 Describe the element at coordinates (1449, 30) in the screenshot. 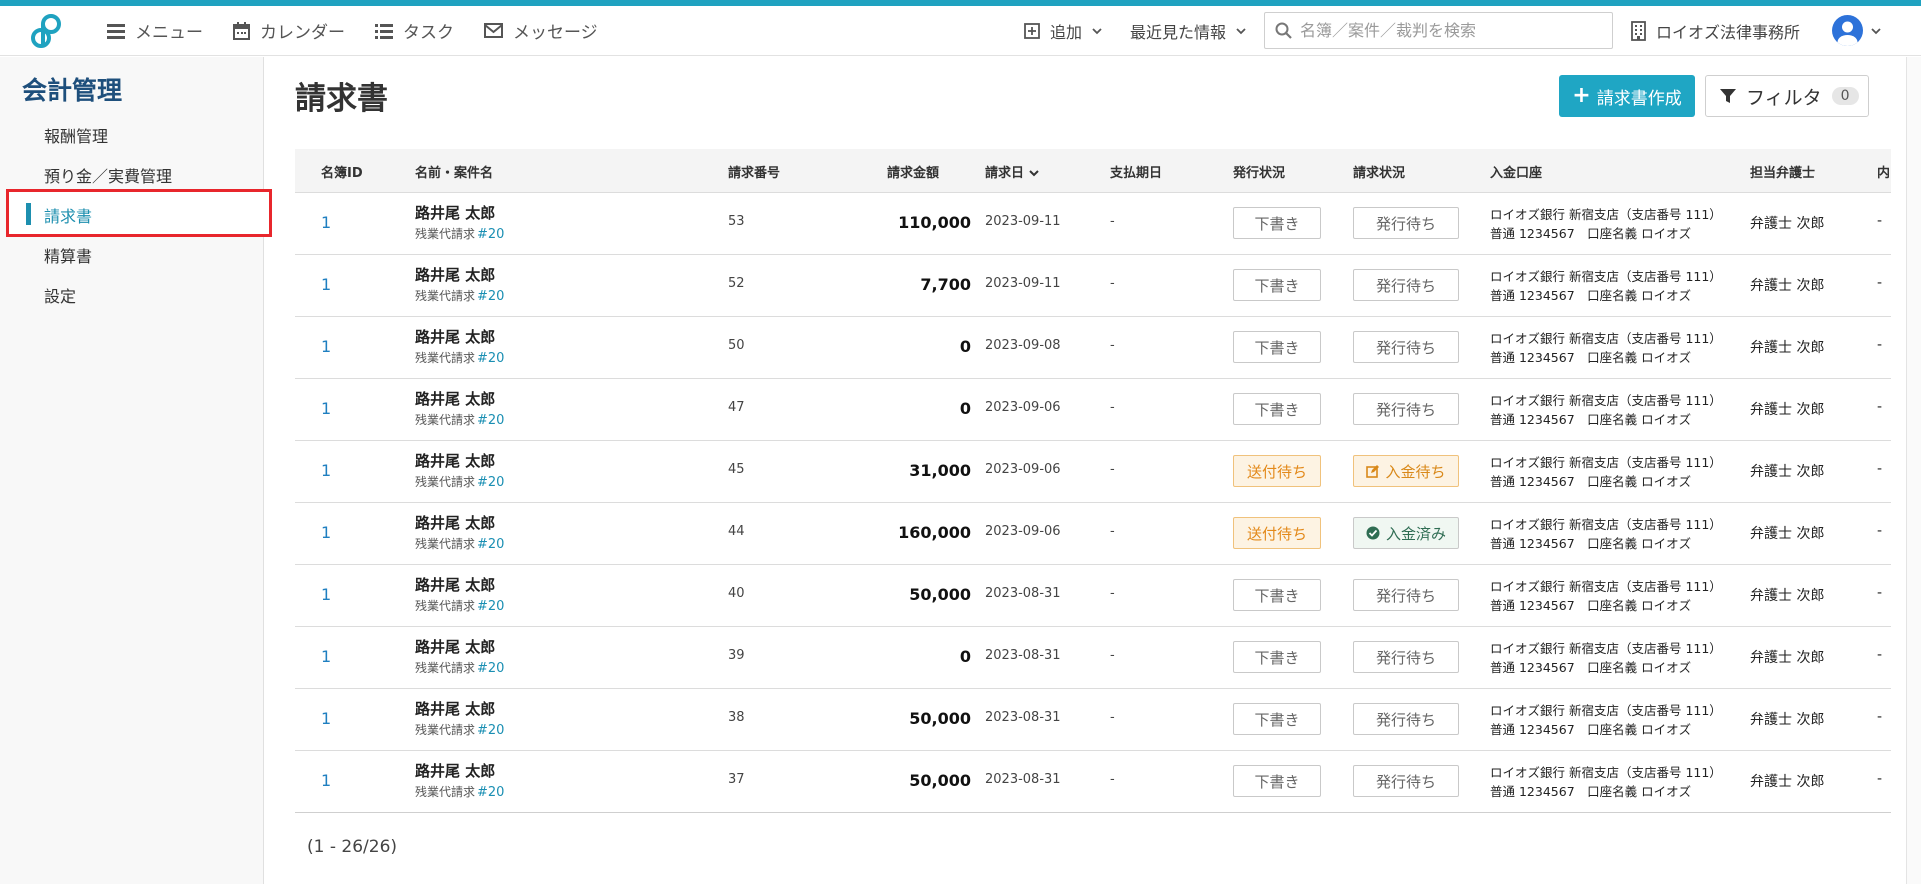

I see `search-input` at that location.